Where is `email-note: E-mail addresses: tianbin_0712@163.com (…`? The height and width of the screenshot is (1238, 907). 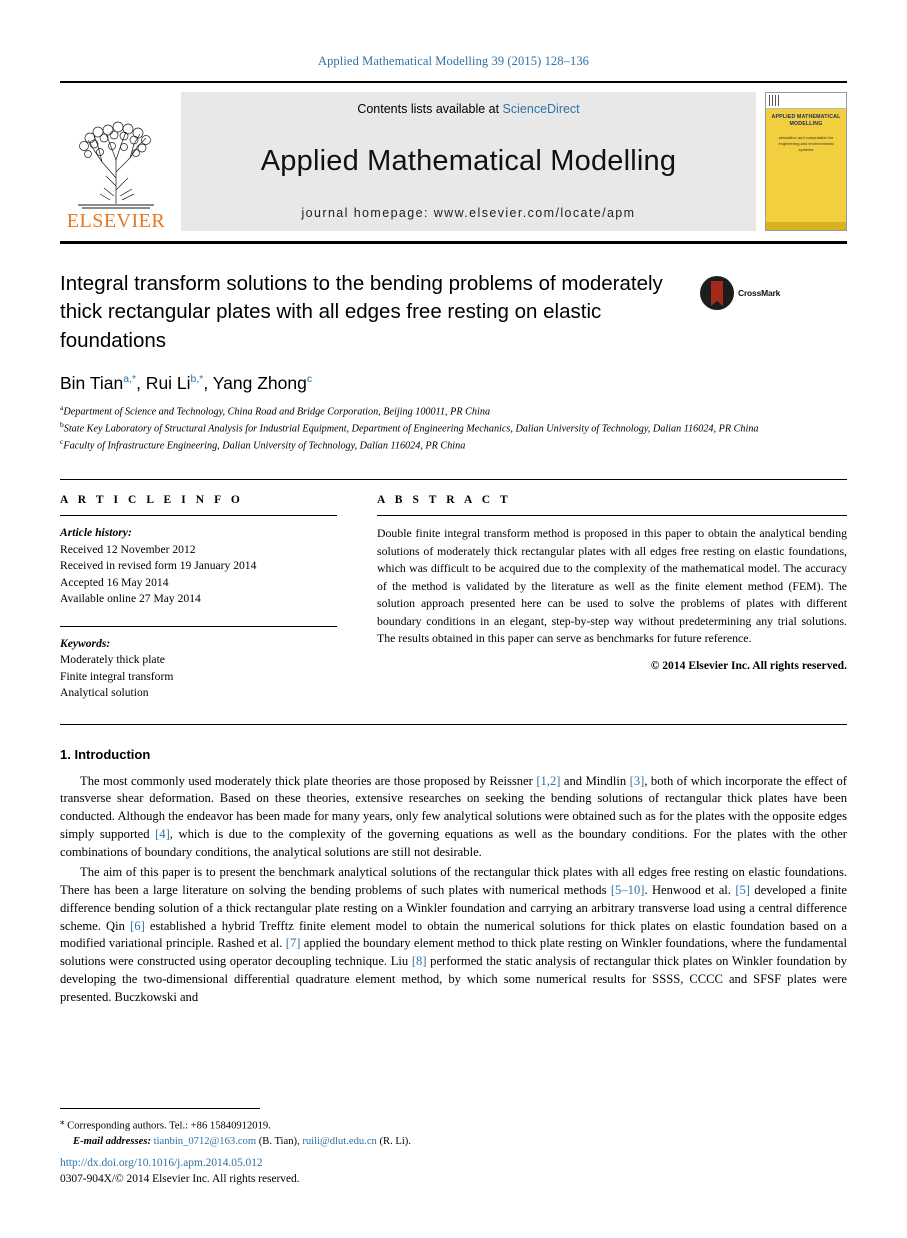
email-note: E-mail addresses: tianbin_0712@163.com (… is located at coordinates (453, 1142).